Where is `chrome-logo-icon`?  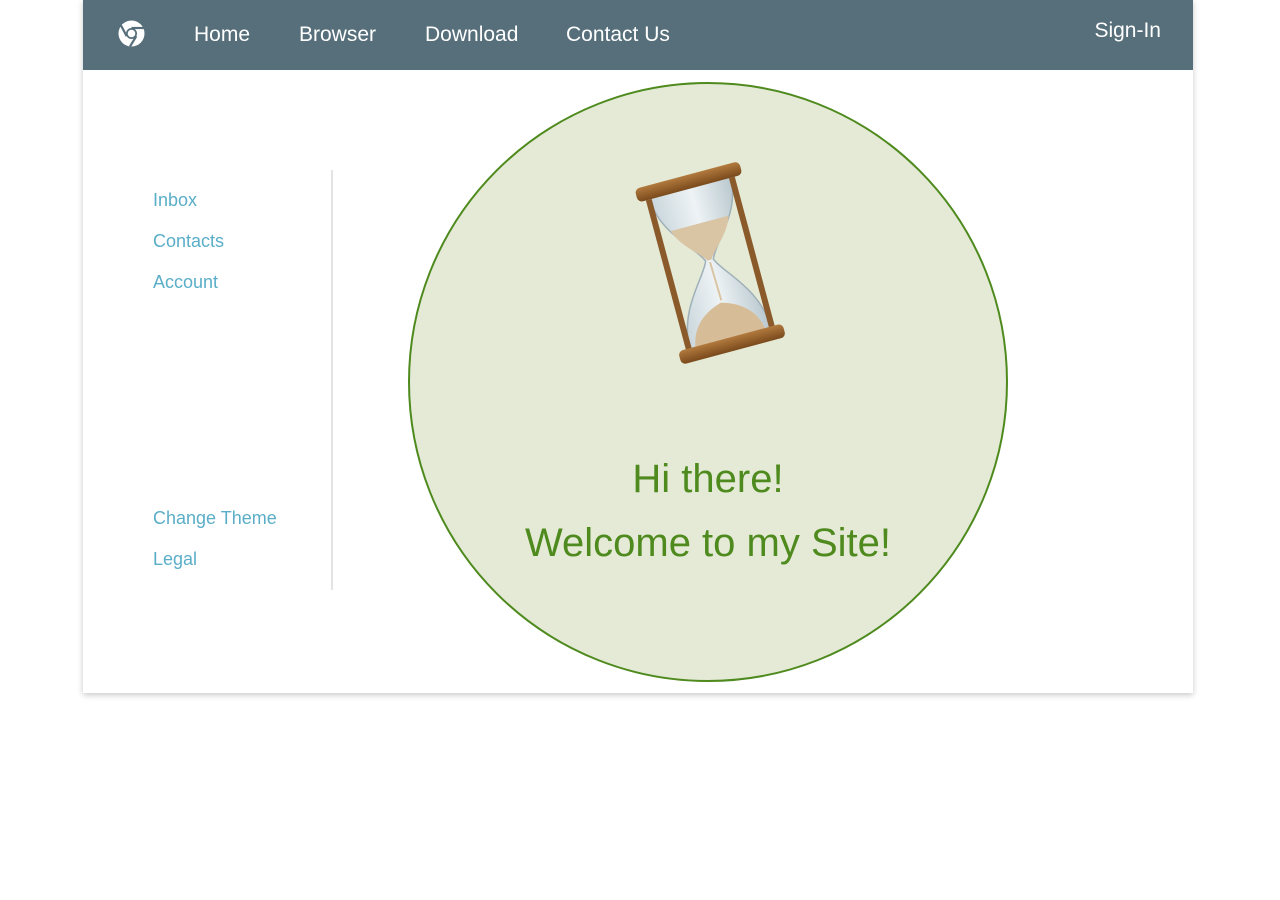
chrome-logo-icon is located at coordinates (131, 34).